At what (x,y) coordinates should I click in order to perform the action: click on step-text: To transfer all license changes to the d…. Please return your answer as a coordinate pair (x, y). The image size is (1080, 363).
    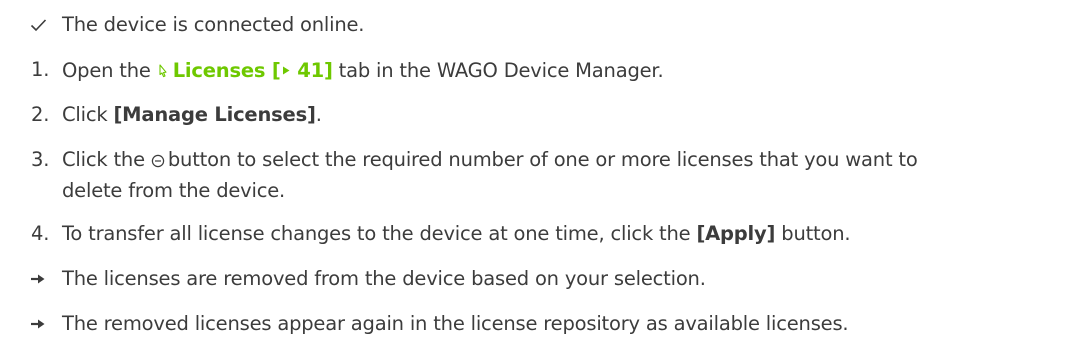
    Looking at the image, I should click on (567, 233).